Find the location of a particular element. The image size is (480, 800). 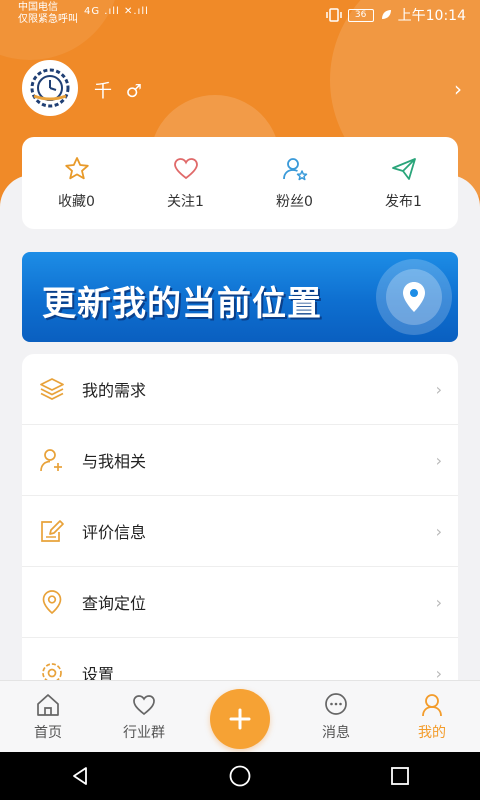

back-button is located at coordinates (80, 776).